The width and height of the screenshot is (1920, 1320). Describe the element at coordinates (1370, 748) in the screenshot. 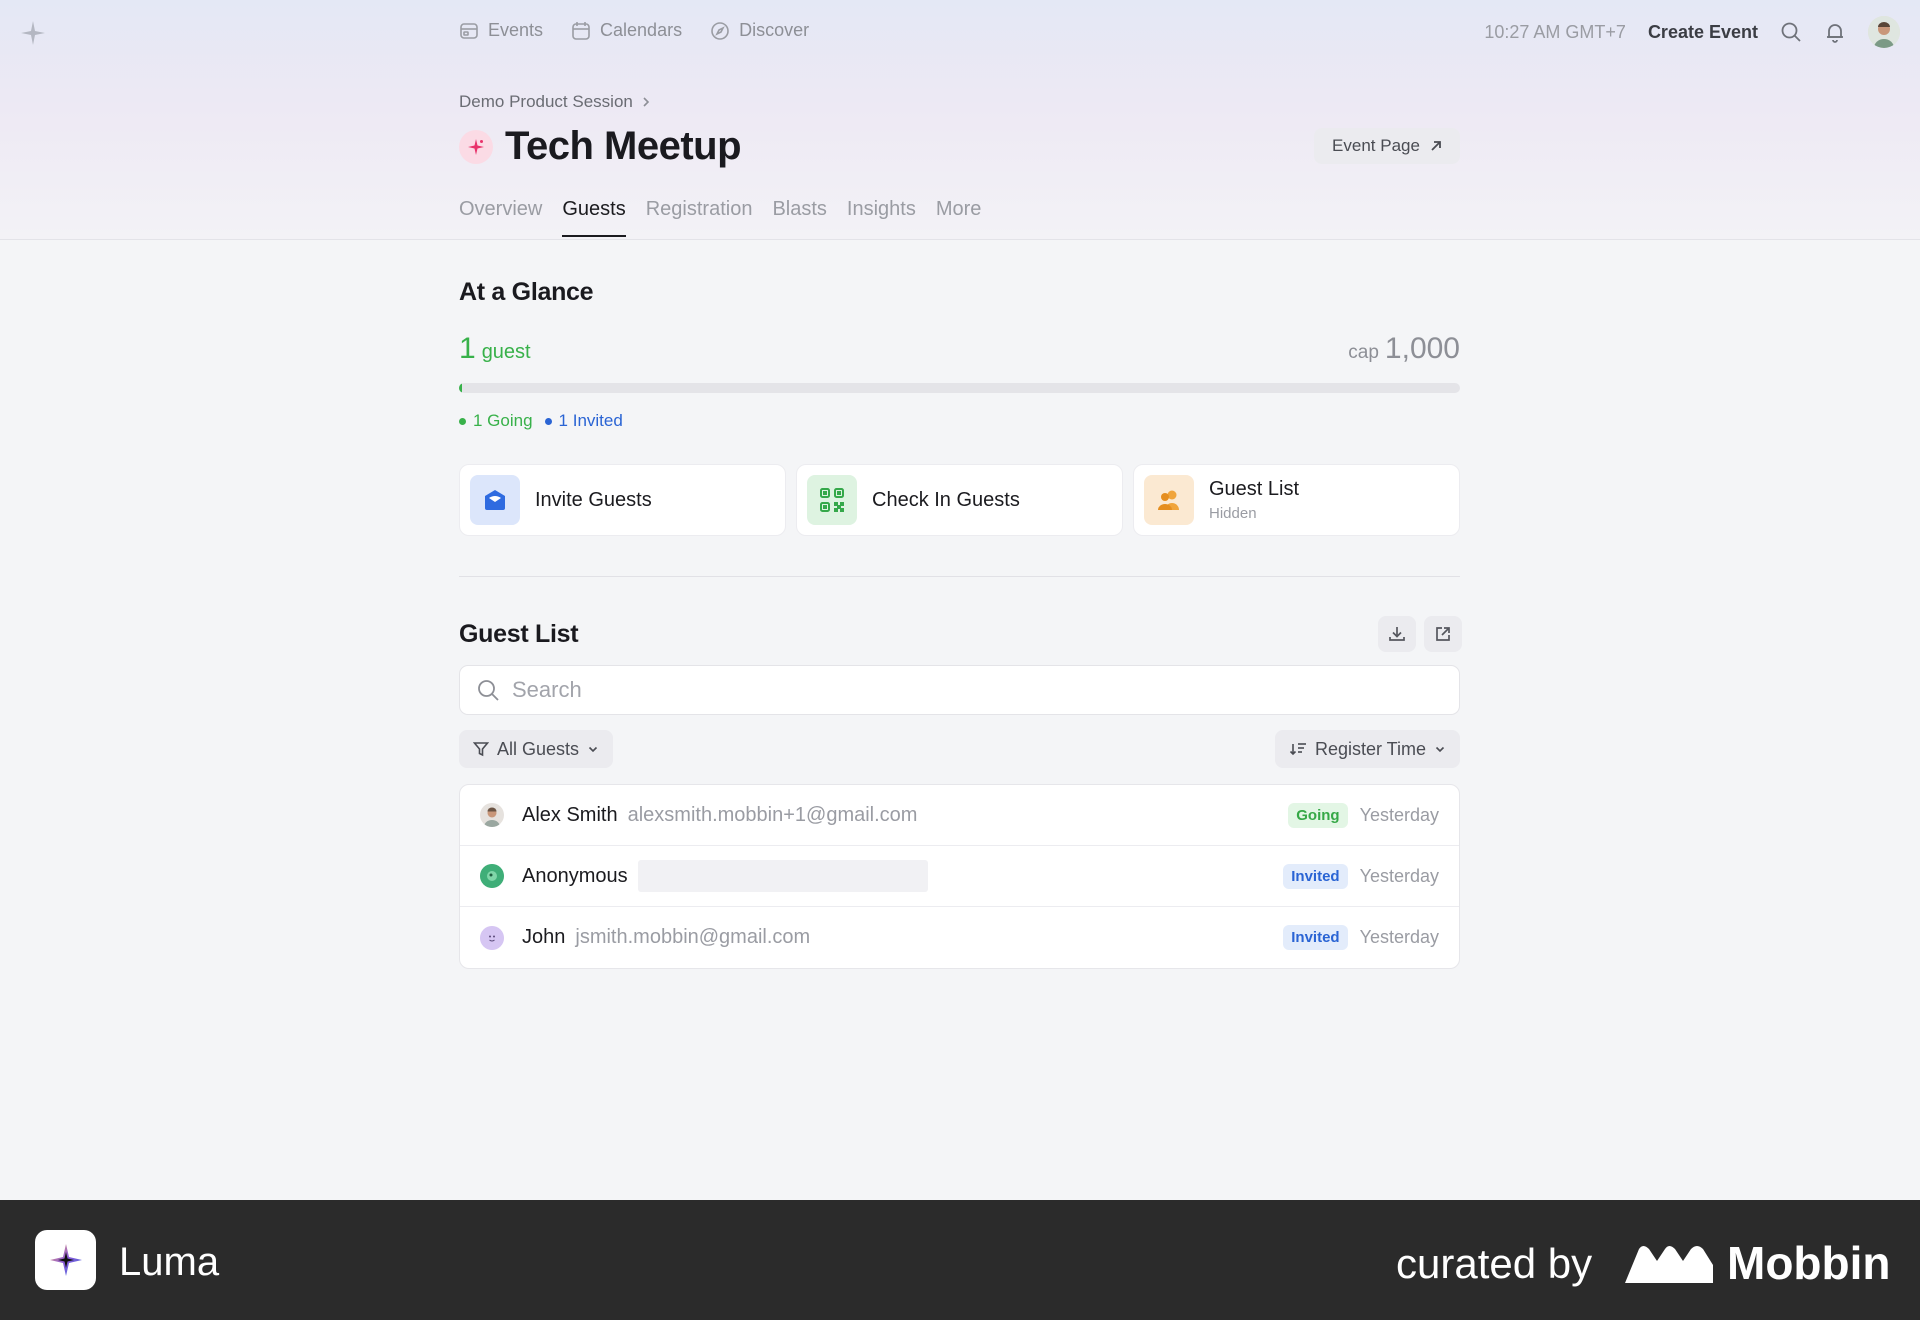

I see `sort-label: Register Time` at that location.